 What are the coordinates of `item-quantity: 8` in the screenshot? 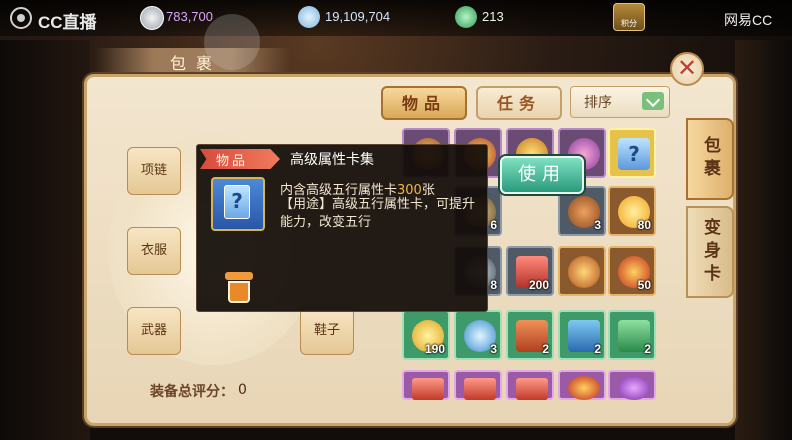 It's located at (493, 285).